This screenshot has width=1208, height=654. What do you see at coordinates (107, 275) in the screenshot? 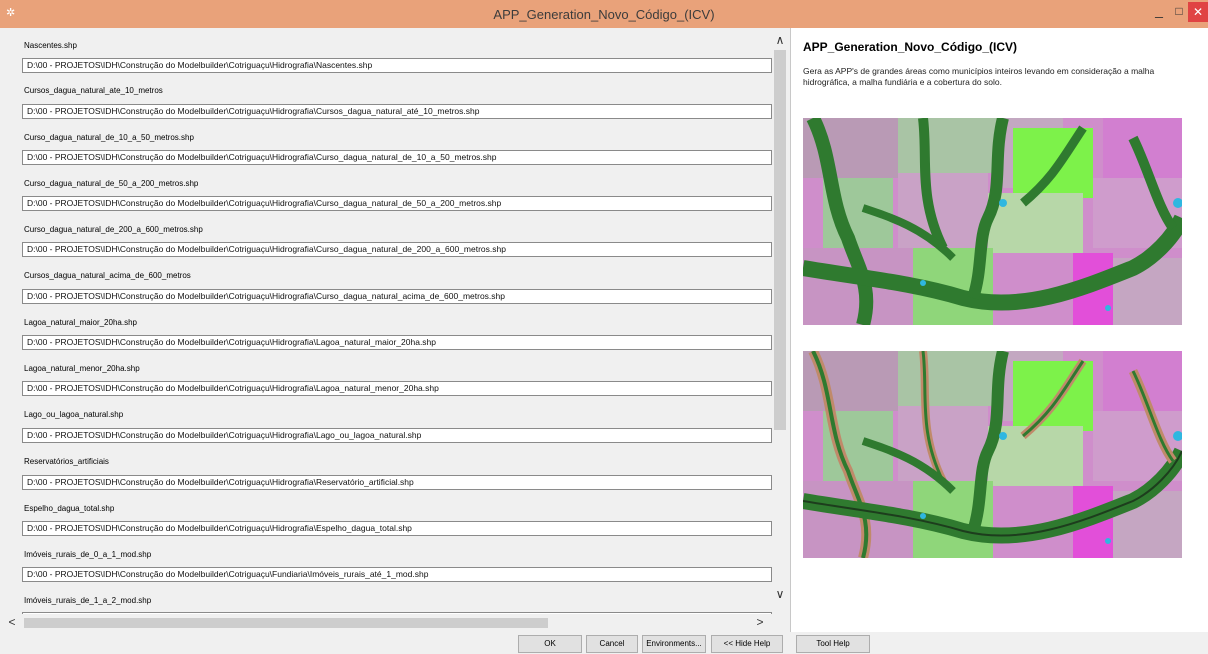
I see `param-label-cursos-acima-600: Cursos_dagua_natural_acima_de_600_metros` at bounding box center [107, 275].